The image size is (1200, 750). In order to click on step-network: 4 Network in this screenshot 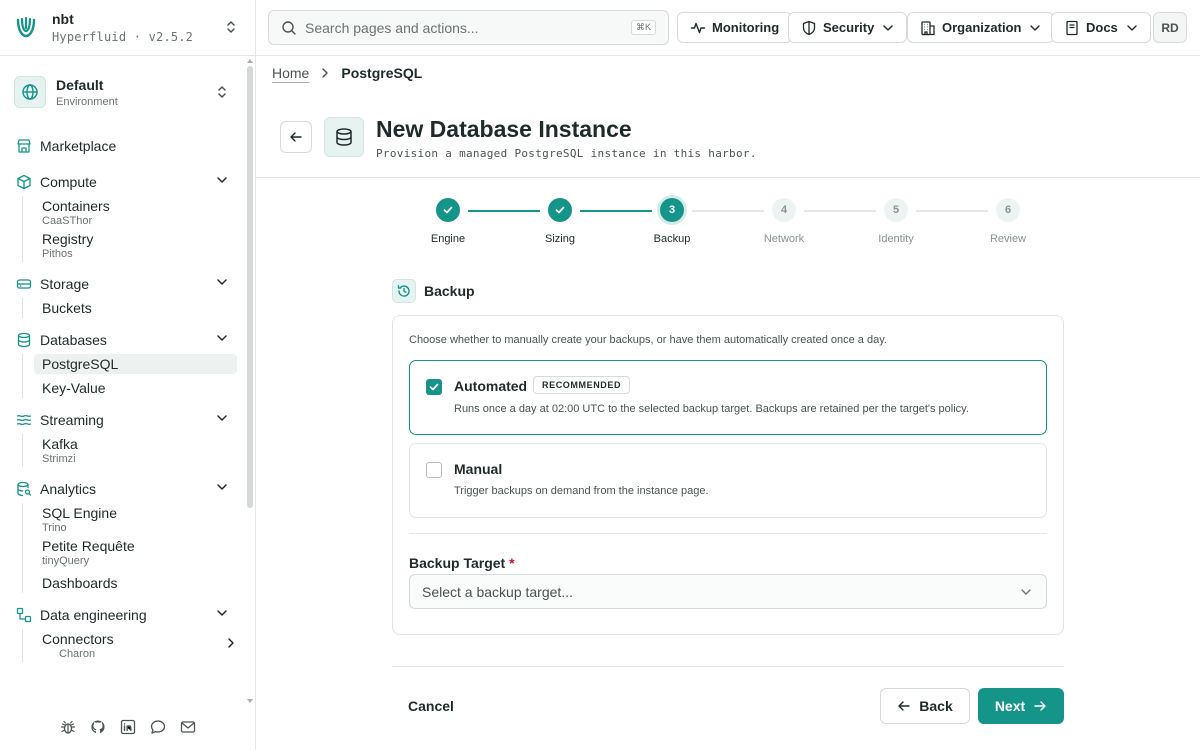, I will do `click(784, 220)`.